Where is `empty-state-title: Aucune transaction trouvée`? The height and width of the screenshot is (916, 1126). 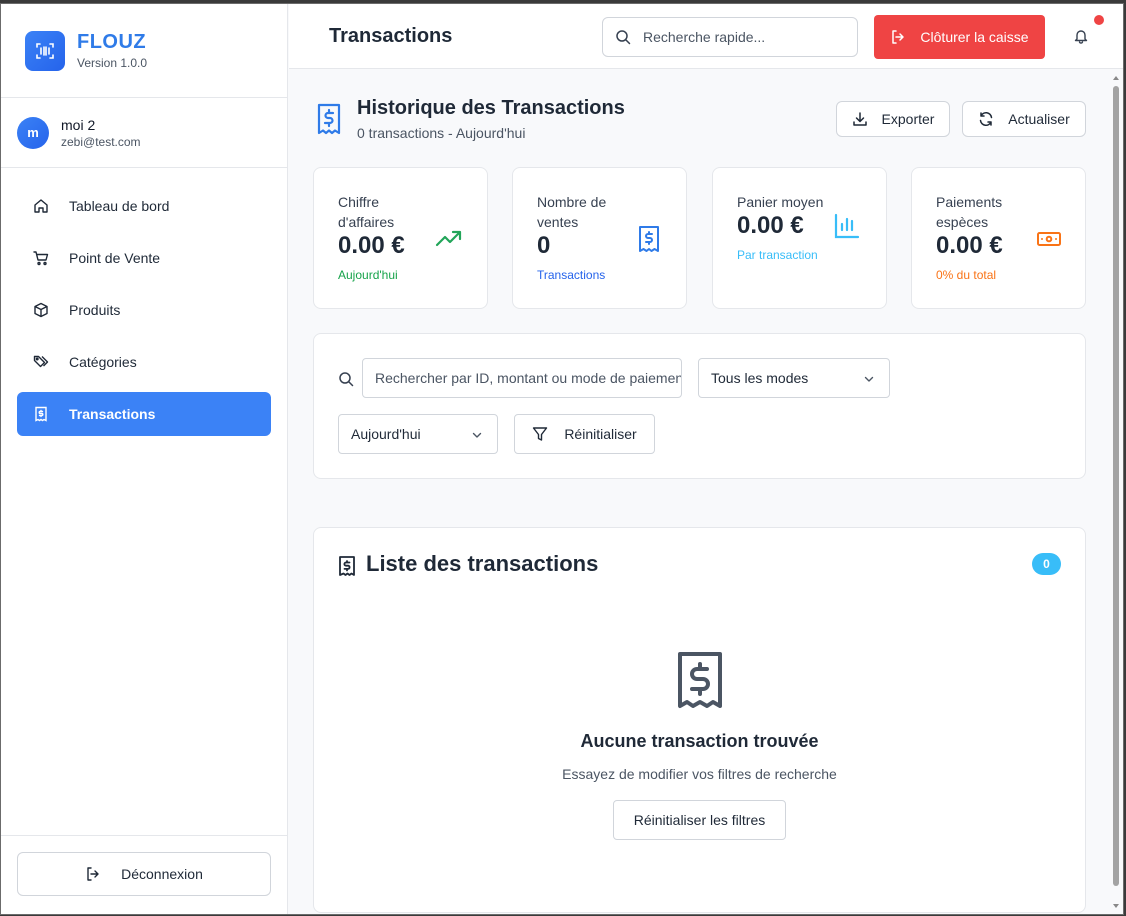 empty-state-title: Aucune transaction trouvée is located at coordinates (699, 741).